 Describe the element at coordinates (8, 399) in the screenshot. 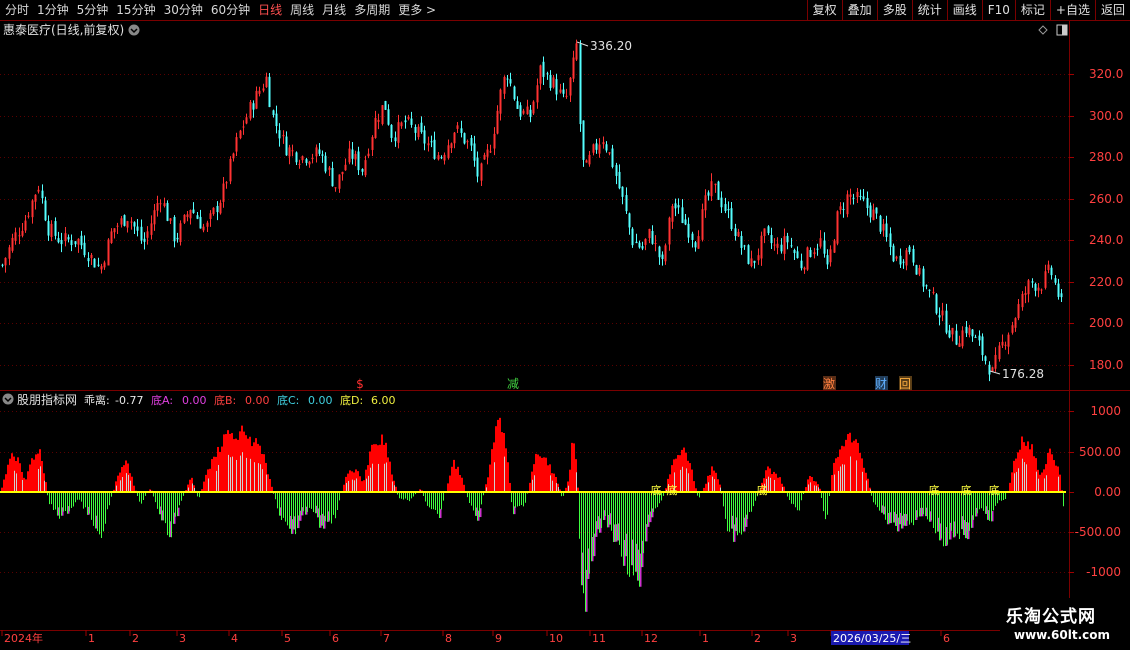

I see `indicator-menu-icon` at that location.